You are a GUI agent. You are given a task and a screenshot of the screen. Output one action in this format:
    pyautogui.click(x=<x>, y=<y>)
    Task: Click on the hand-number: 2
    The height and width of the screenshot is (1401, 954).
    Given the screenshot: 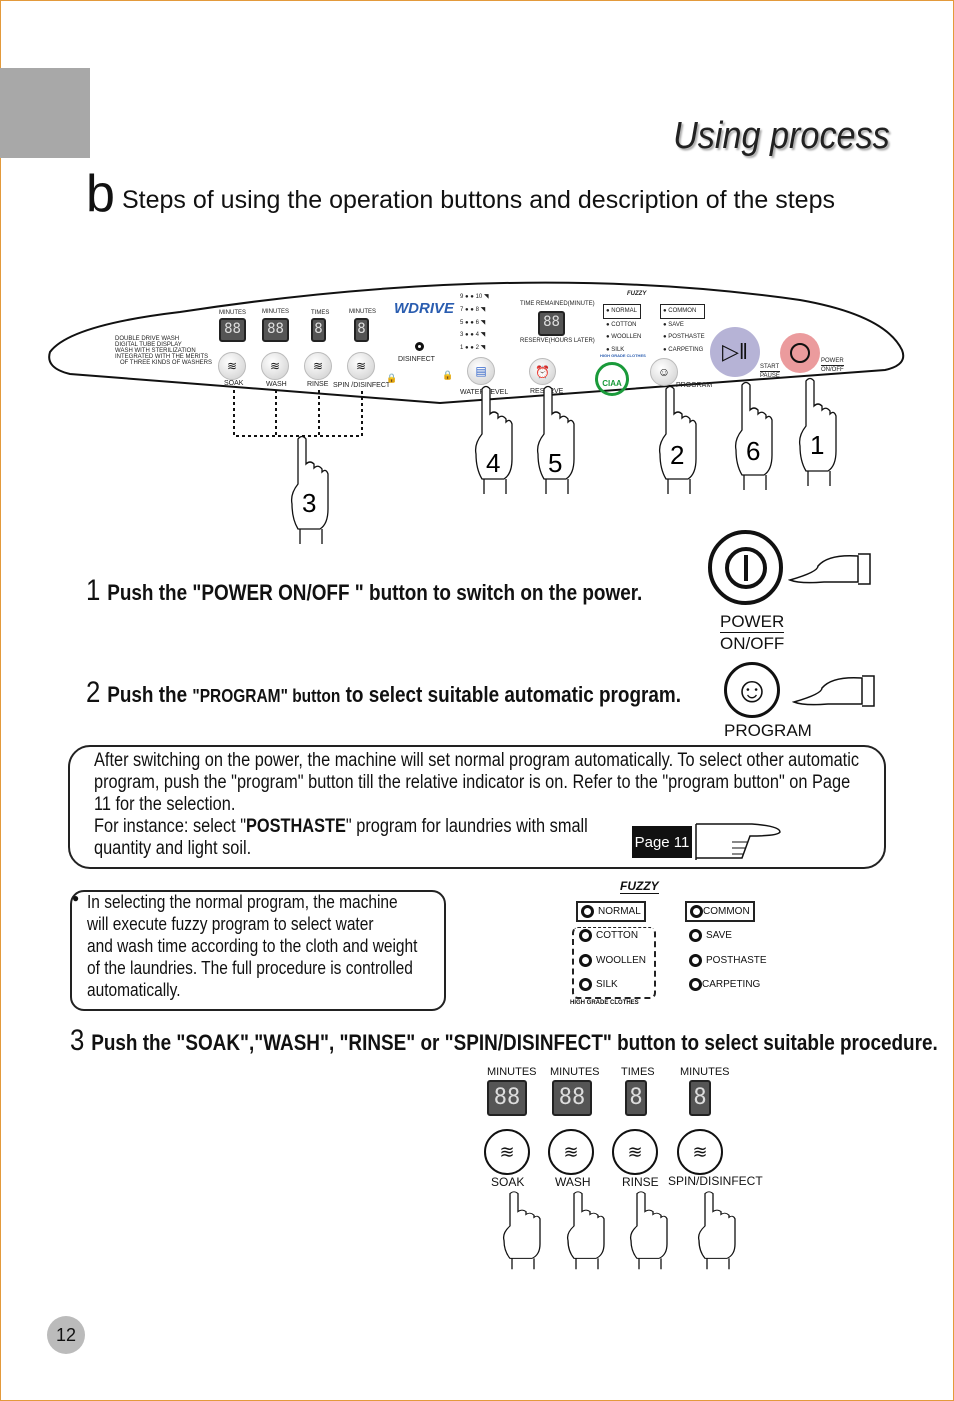 What is the action you would take?
    pyautogui.click(x=677, y=455)
    